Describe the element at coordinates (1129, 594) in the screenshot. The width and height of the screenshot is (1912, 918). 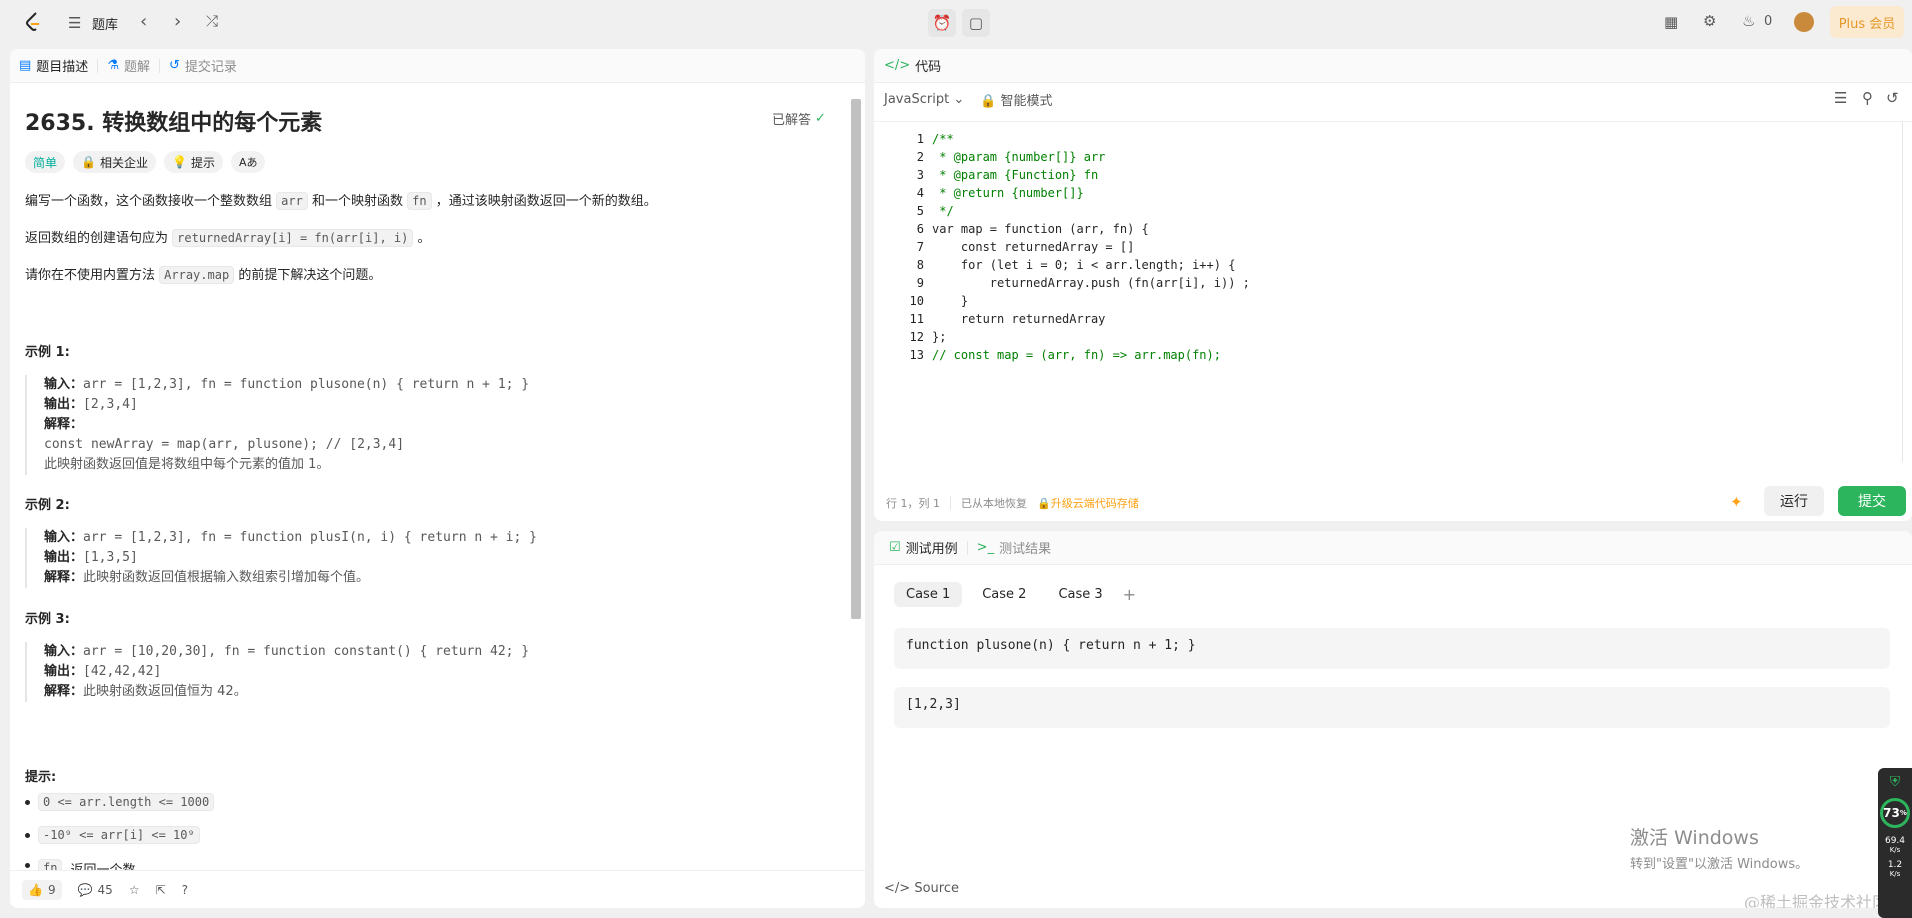
I see `add-case-icon: +` at that location.